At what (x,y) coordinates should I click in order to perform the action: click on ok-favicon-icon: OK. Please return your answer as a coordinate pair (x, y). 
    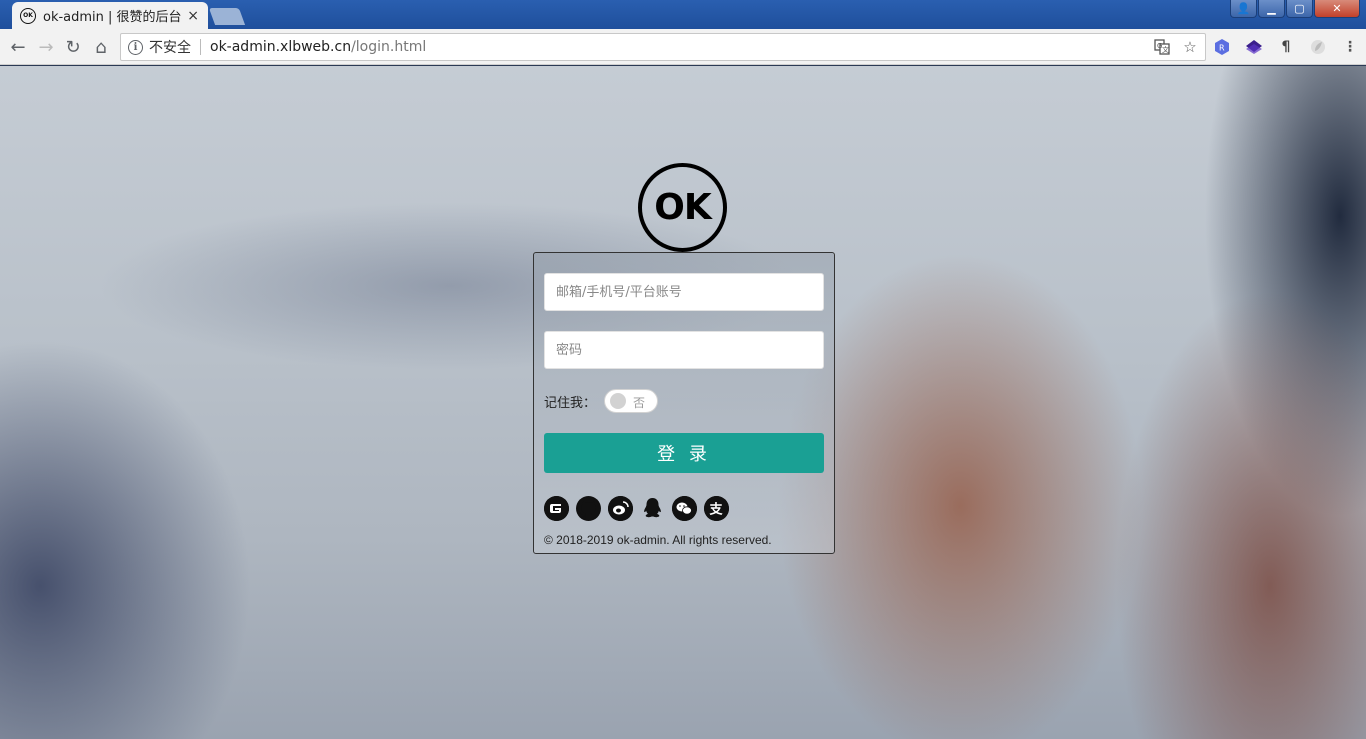
    Looking at the image, I should click on (28, 15).